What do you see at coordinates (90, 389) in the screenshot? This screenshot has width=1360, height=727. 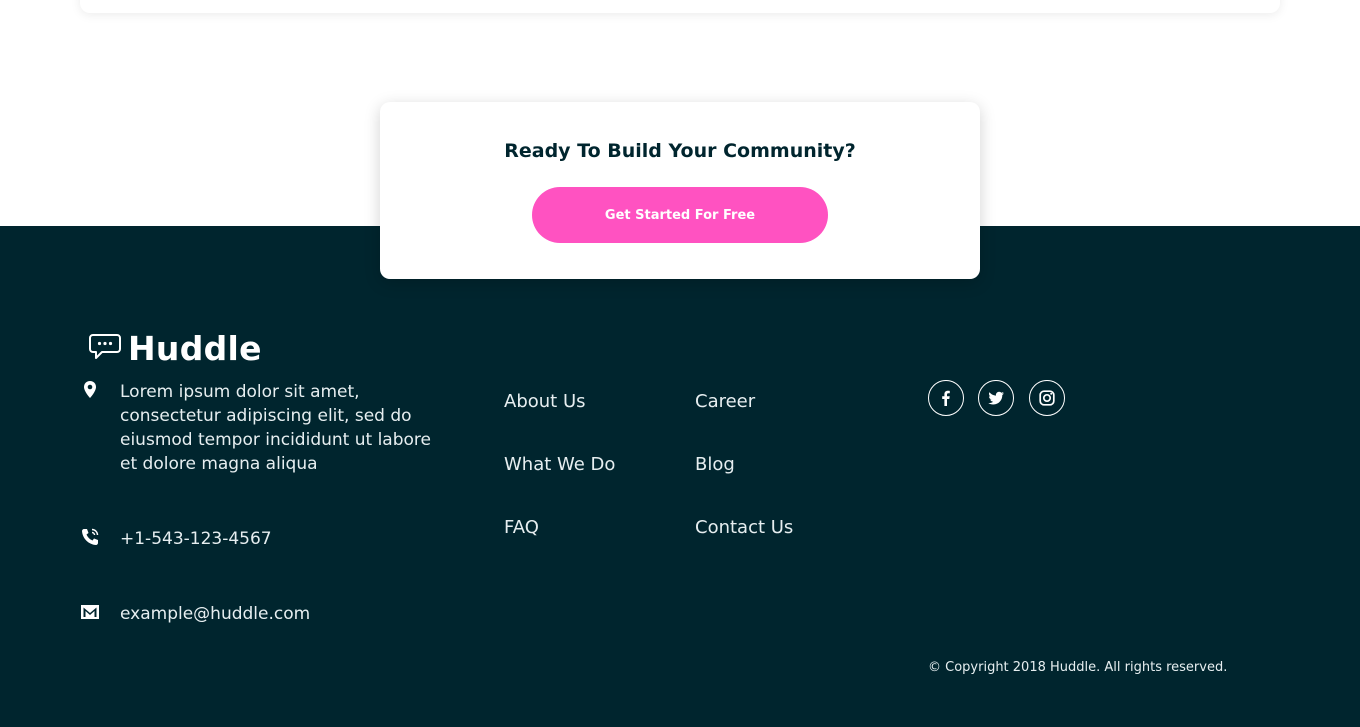 I see `location-pin-icon` at bounding box center [90, 389].